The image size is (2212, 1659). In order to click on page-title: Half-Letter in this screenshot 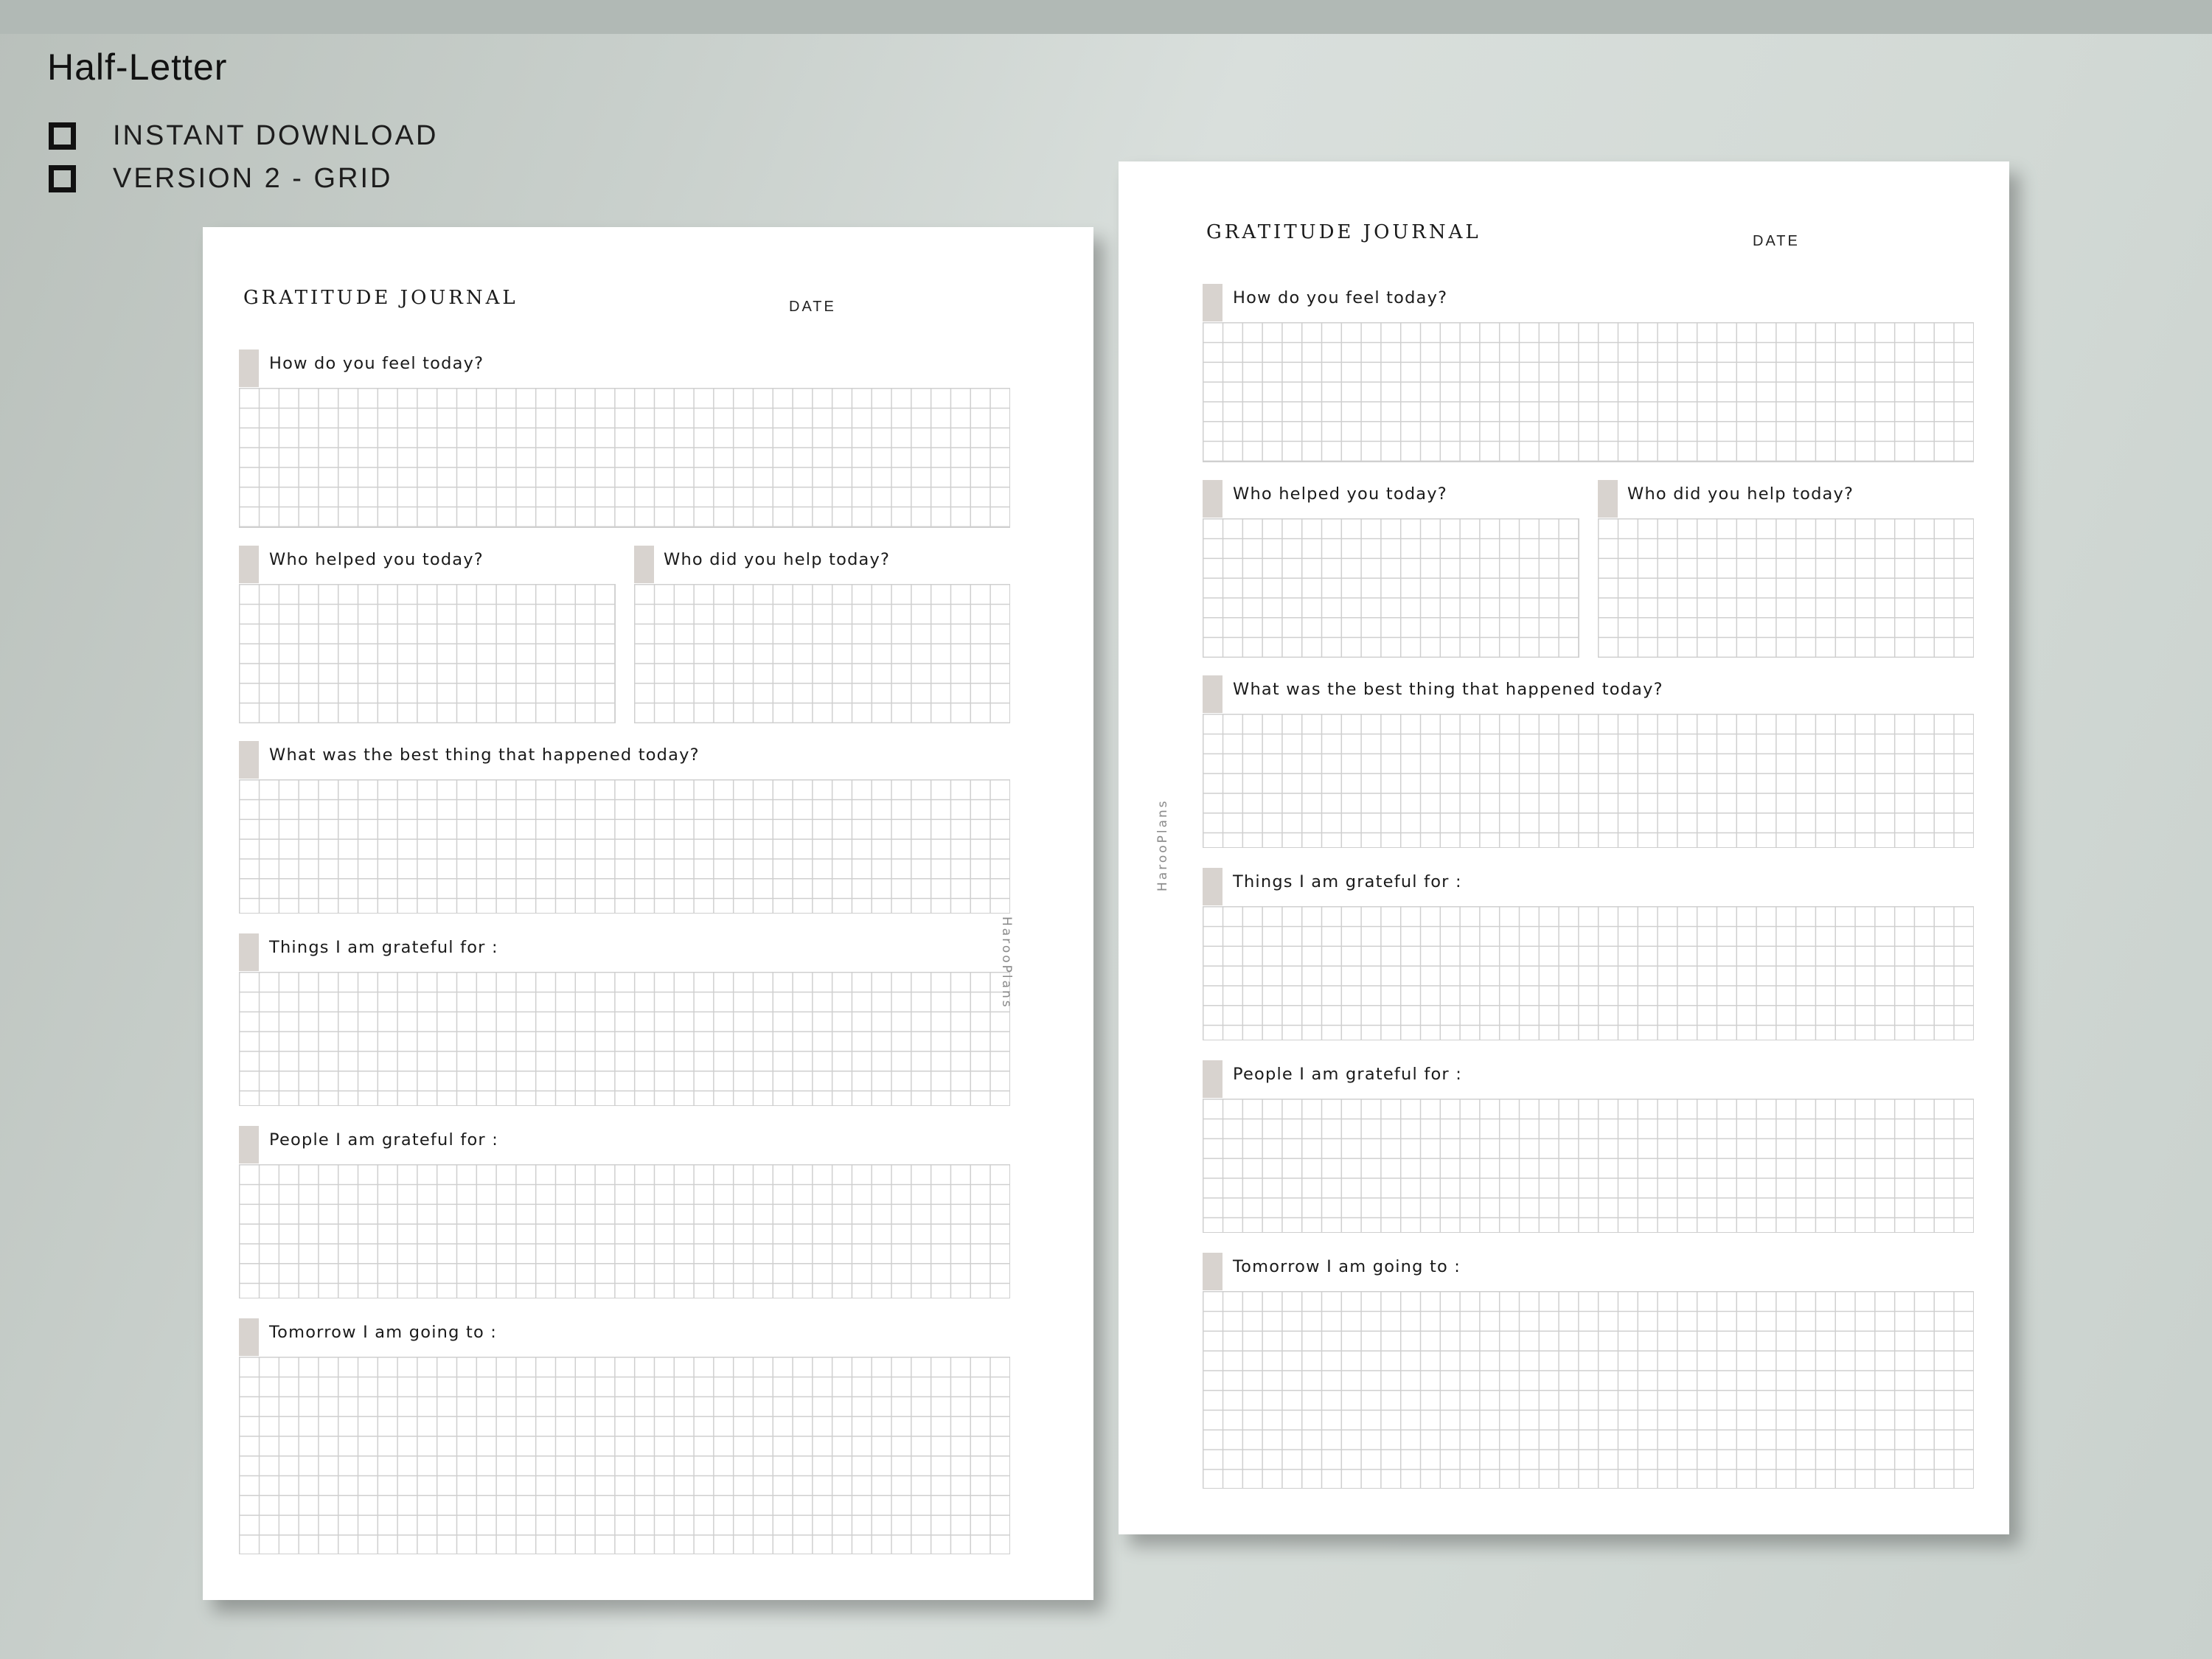, I will do `click(137, 67)`.